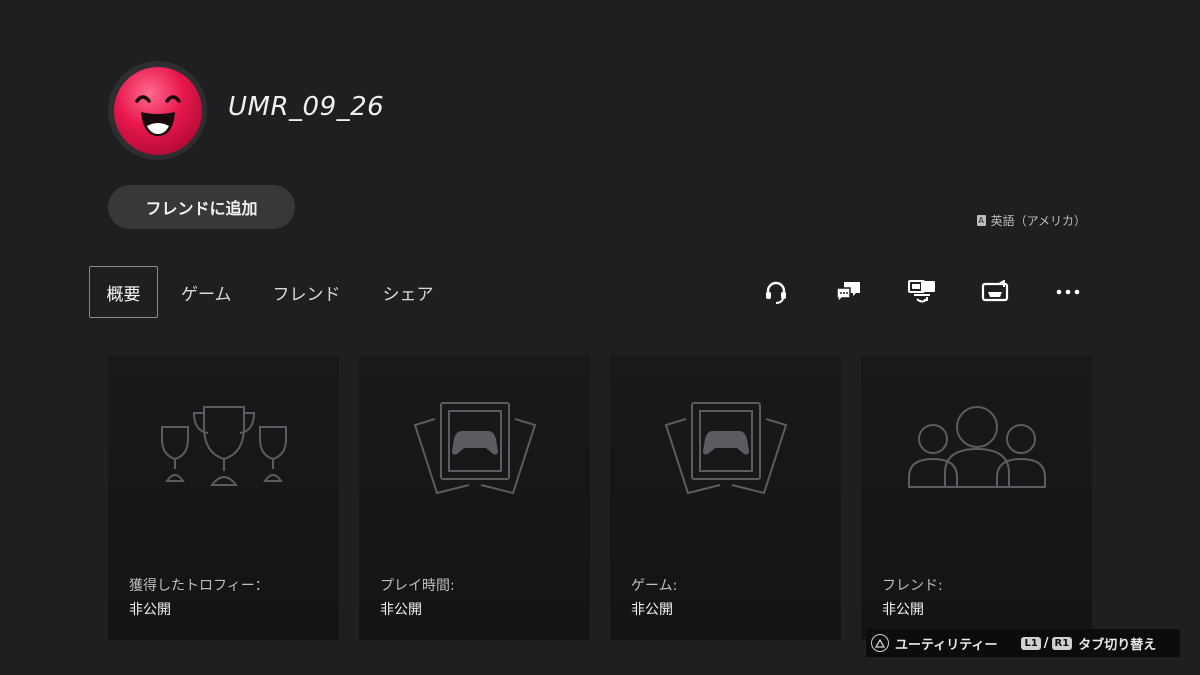  Describe the element at coordinates (880, 643) in the screenshot. I see `triangle-button-icon` at that location.